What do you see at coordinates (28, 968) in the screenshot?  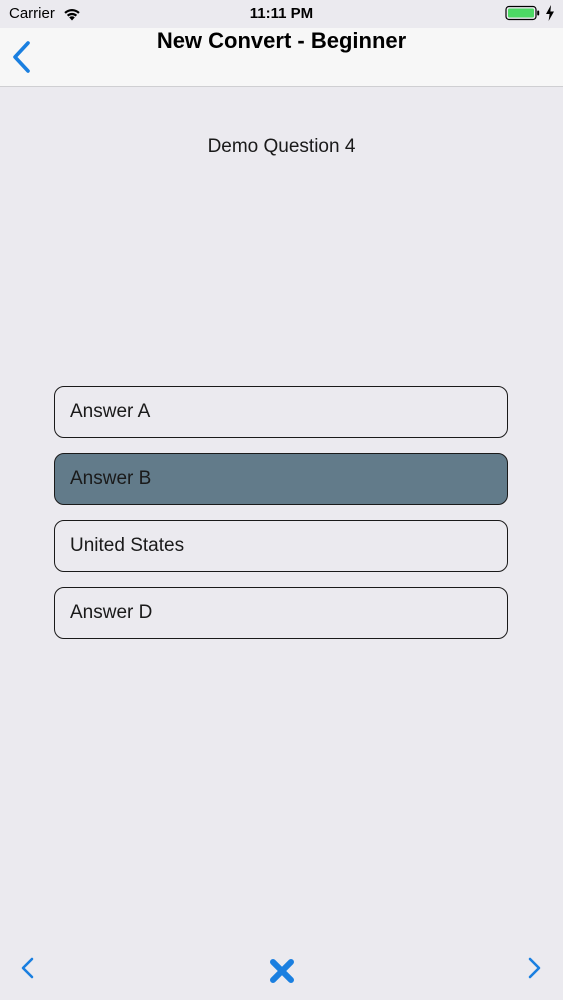 I see `previous-chevron-icon` at bounding box center [28, 968].